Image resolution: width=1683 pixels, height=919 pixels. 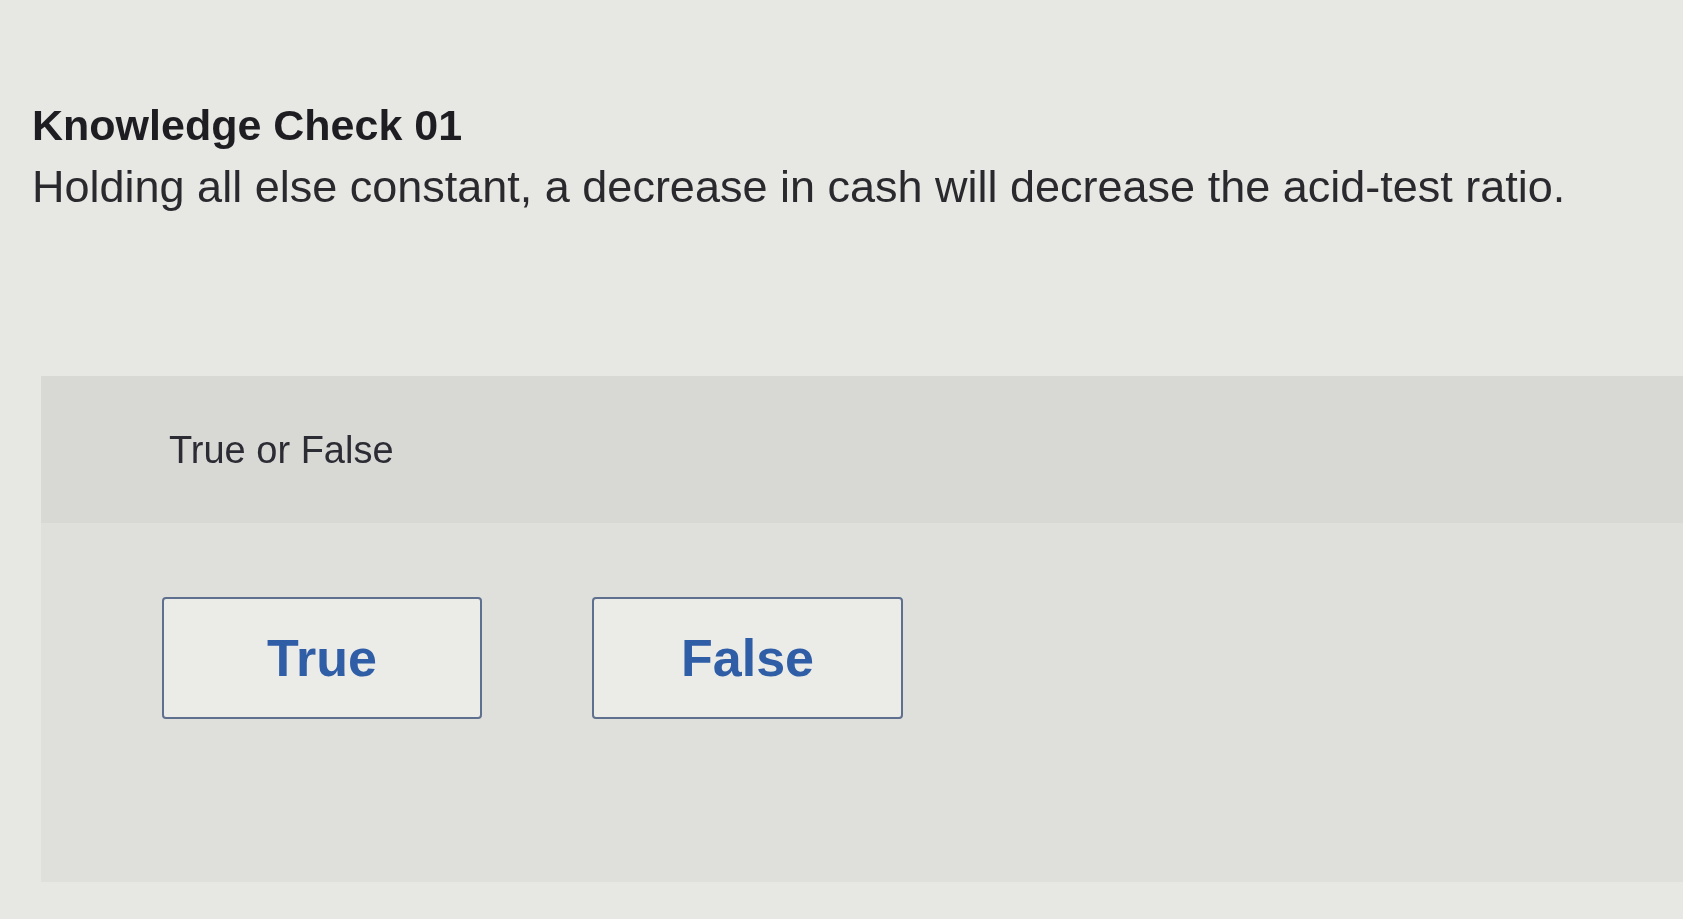 I want to click on prompt-text: True or False, so click(x=281, y=449).